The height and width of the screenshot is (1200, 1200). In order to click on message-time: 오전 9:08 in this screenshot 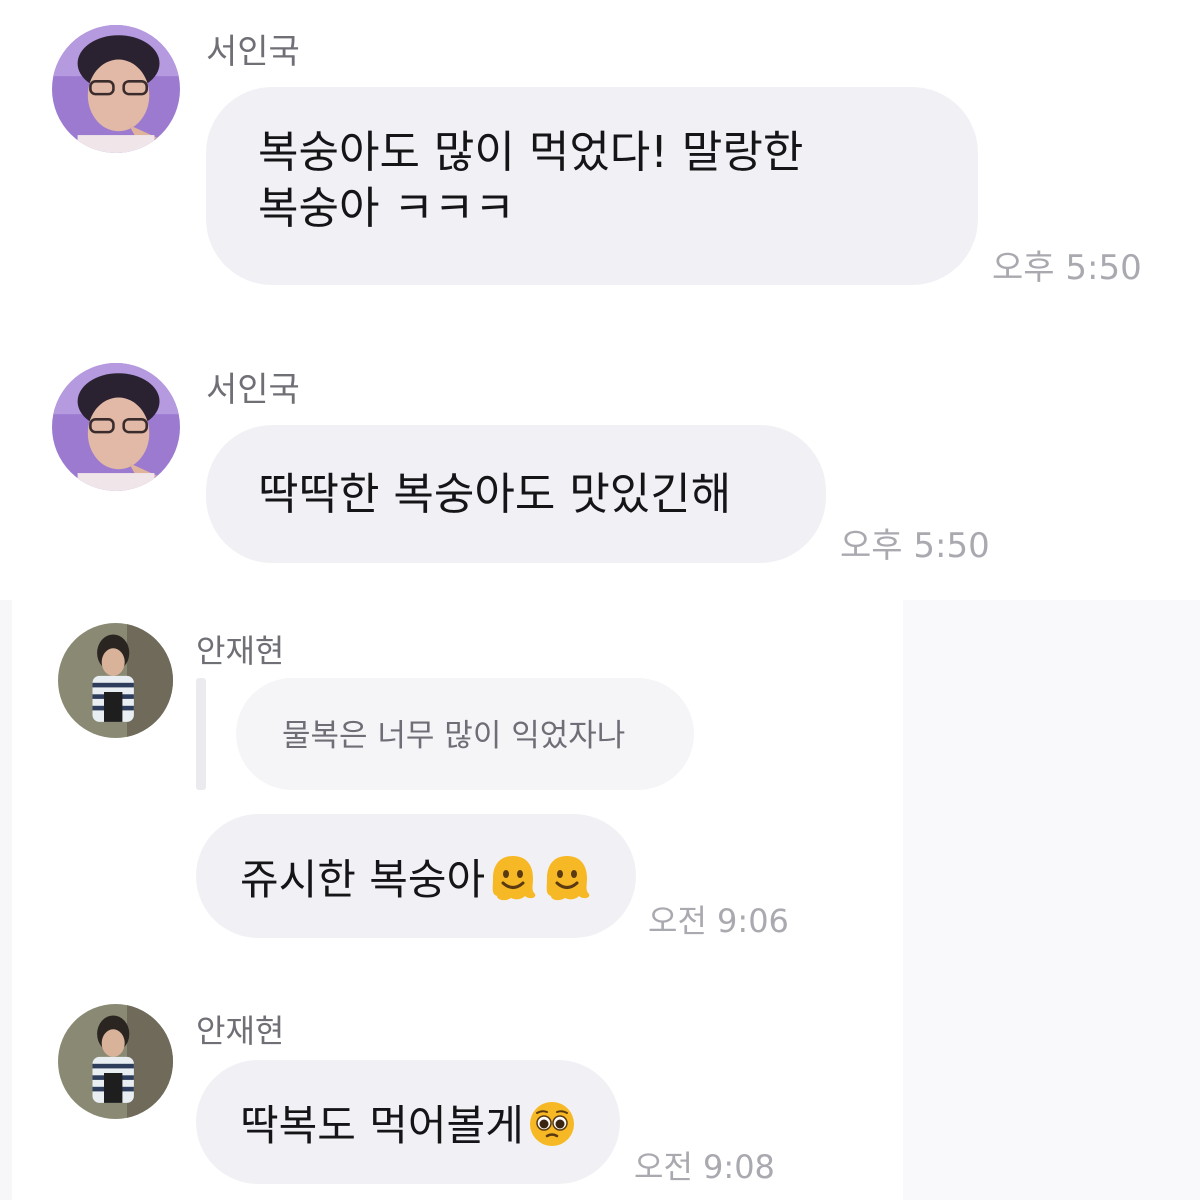, I will do `click(704, 1167)`.